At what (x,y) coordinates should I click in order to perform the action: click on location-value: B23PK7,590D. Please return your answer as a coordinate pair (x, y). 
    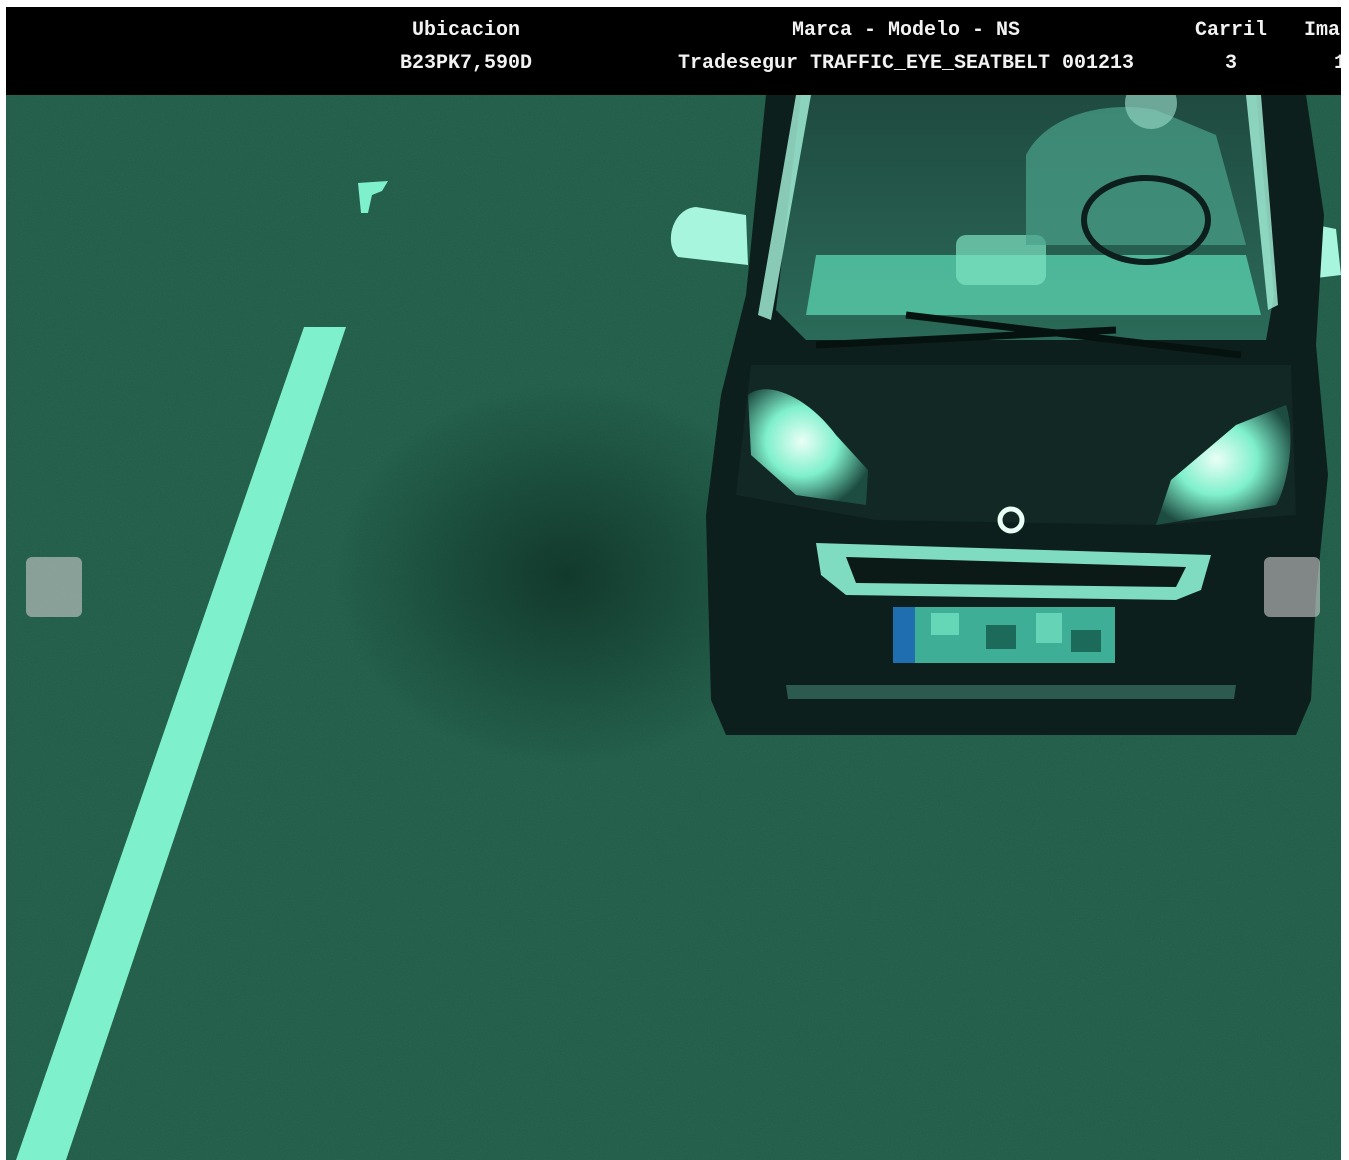
    Looking at the image, I should click on (466, 63).